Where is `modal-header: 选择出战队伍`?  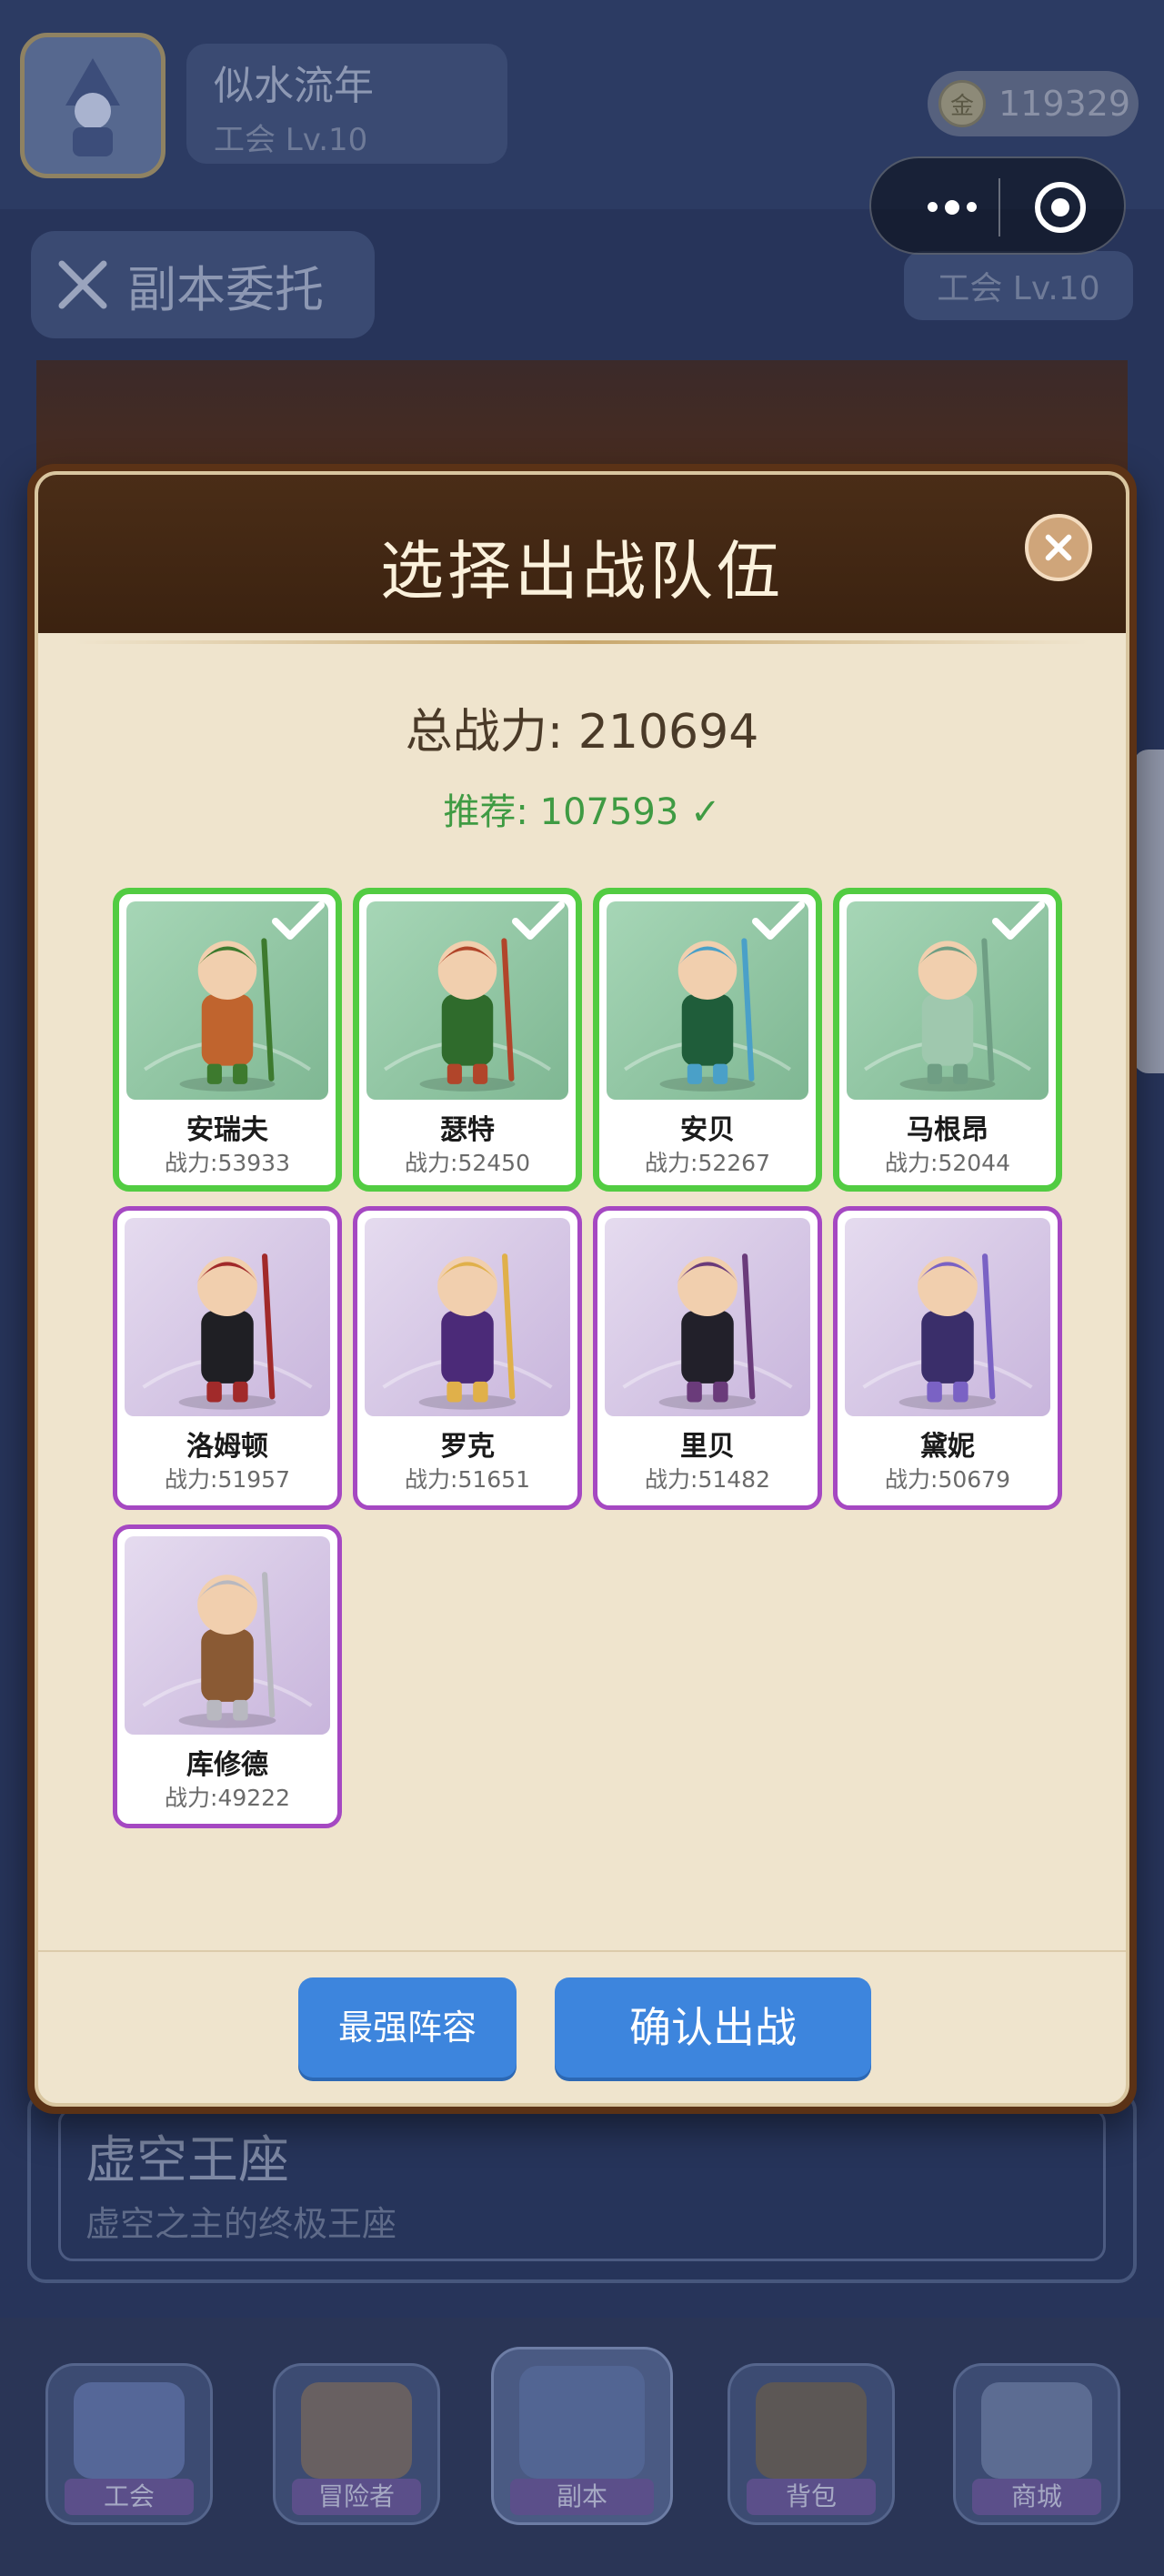 modal-header: 选择出战队伍 is located at coordinates (582, 554).